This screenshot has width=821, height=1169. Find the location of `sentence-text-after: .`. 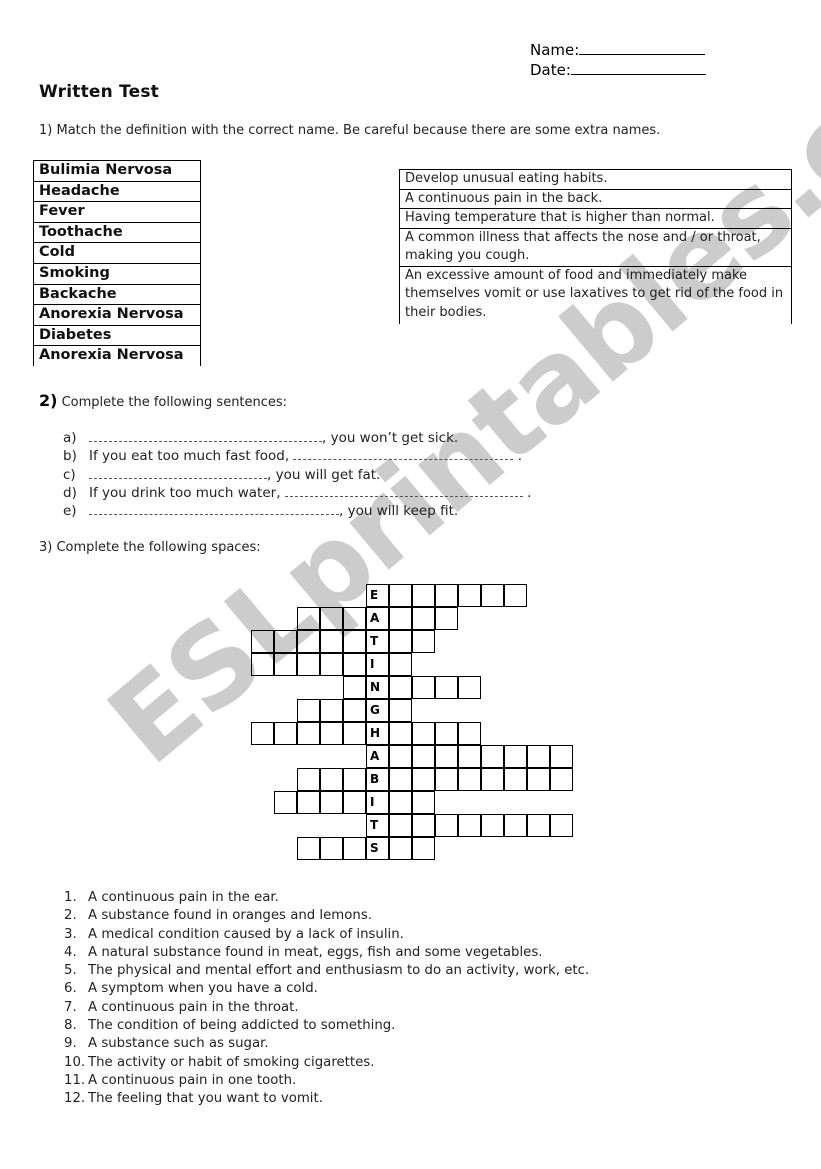

sentence-text-after: . is located at coordinates (527, 493).